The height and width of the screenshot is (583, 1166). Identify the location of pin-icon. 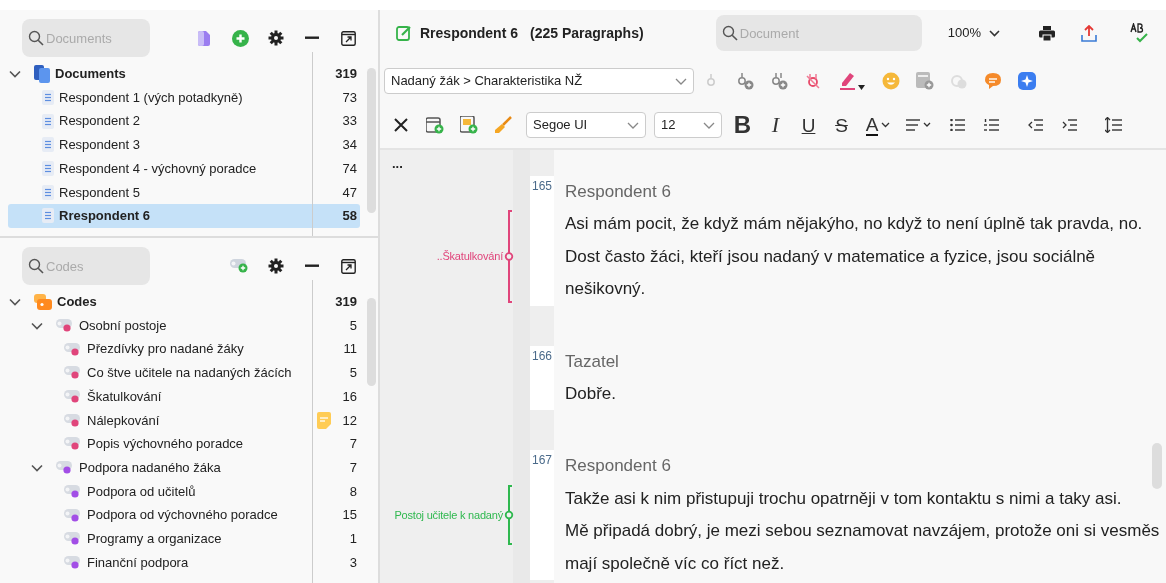
(711, 81).